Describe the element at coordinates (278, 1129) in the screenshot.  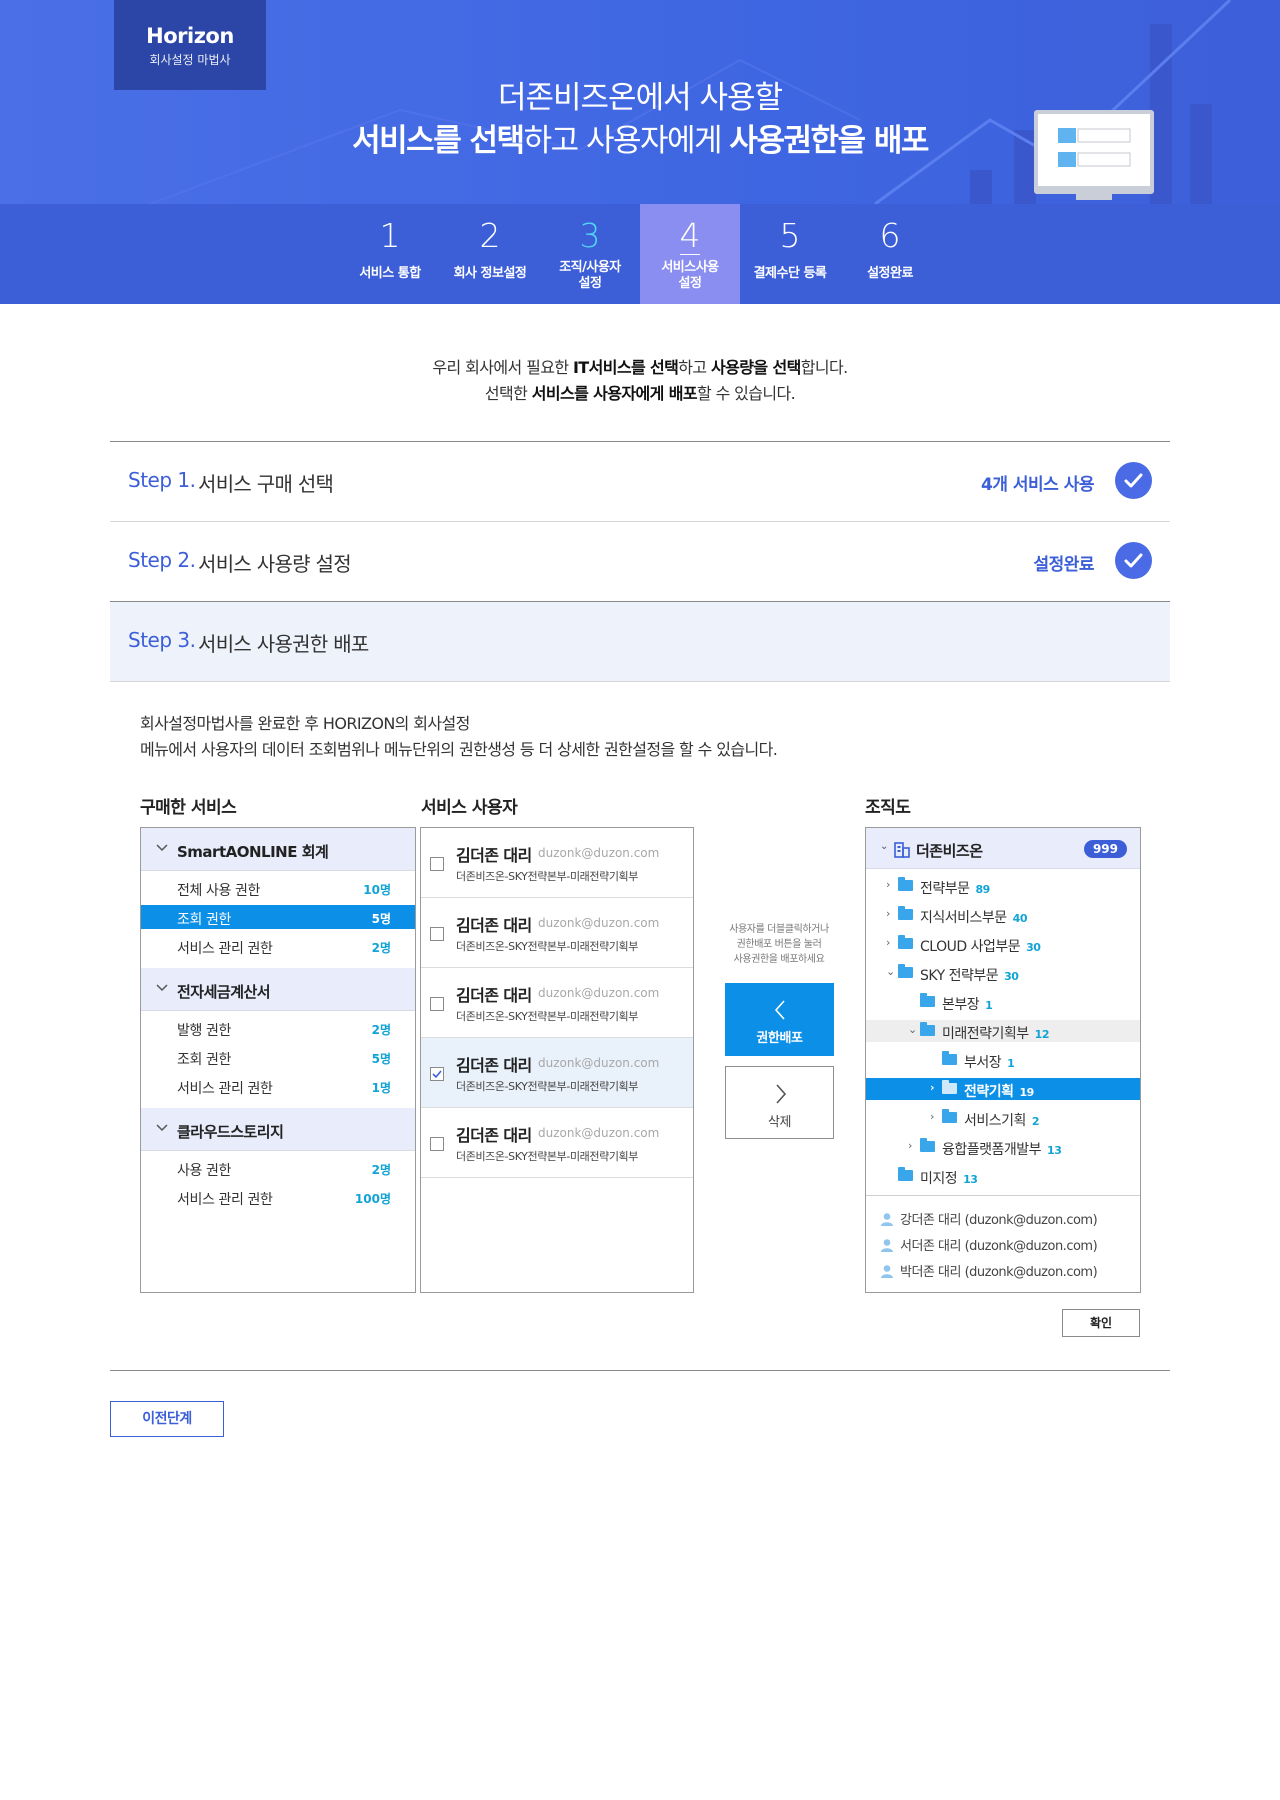
I see `service-group-header: 클라우드스토리지` at that location.